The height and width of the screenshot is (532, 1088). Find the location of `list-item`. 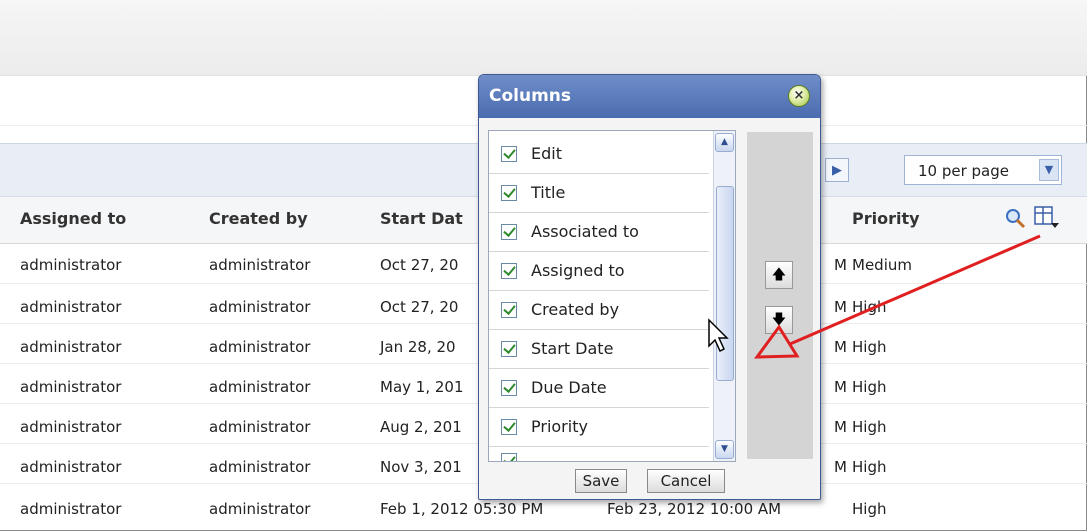

list-item is located at coordinates (599, 454).